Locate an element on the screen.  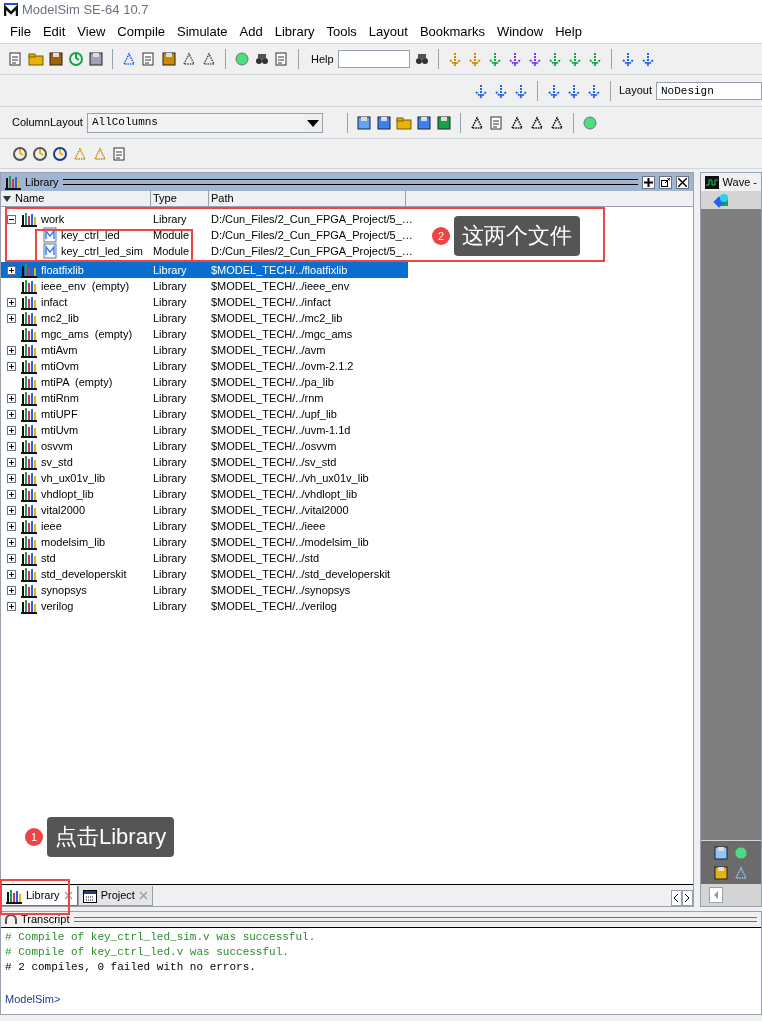
menu-item: Library is located at coordinates (294, 31).